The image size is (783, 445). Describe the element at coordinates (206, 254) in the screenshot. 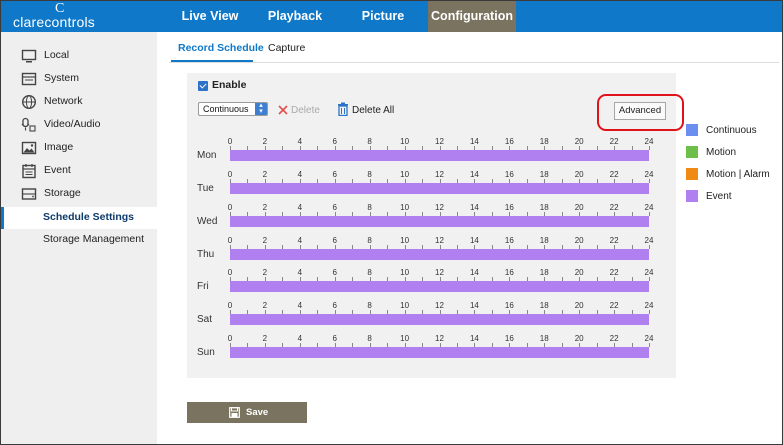

I see `day-label: Thu` at that location.